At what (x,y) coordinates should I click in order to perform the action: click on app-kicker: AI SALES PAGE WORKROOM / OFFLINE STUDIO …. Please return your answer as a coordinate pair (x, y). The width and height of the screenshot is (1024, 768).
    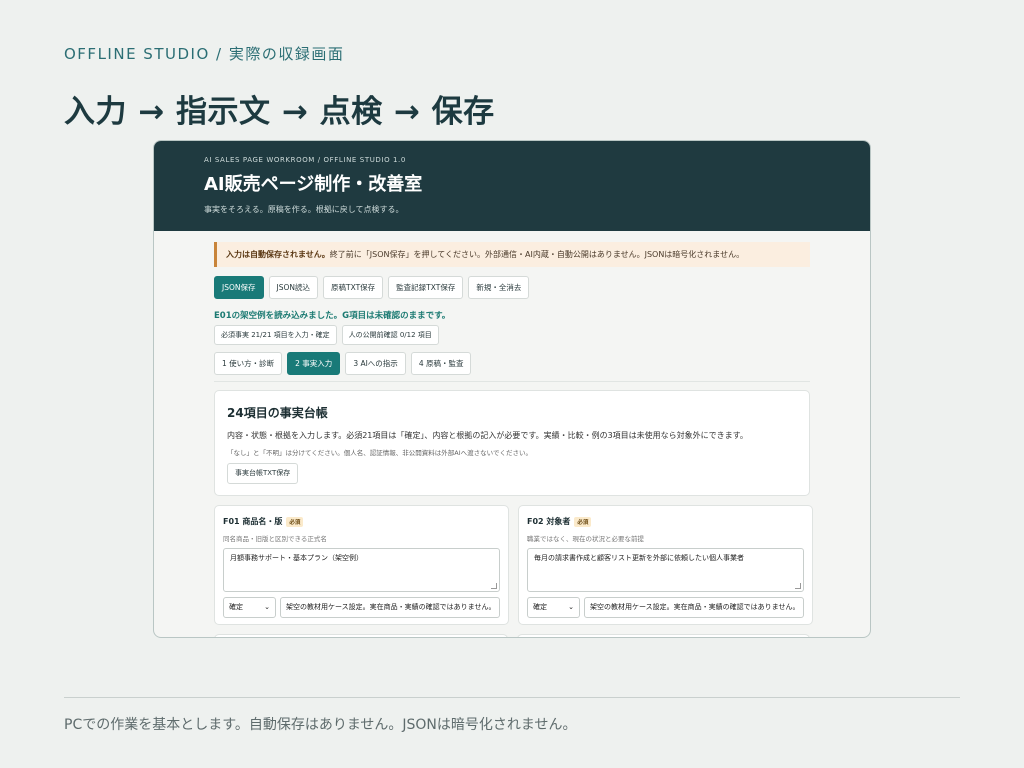
    Looking at the image, I should click on (305, 160).